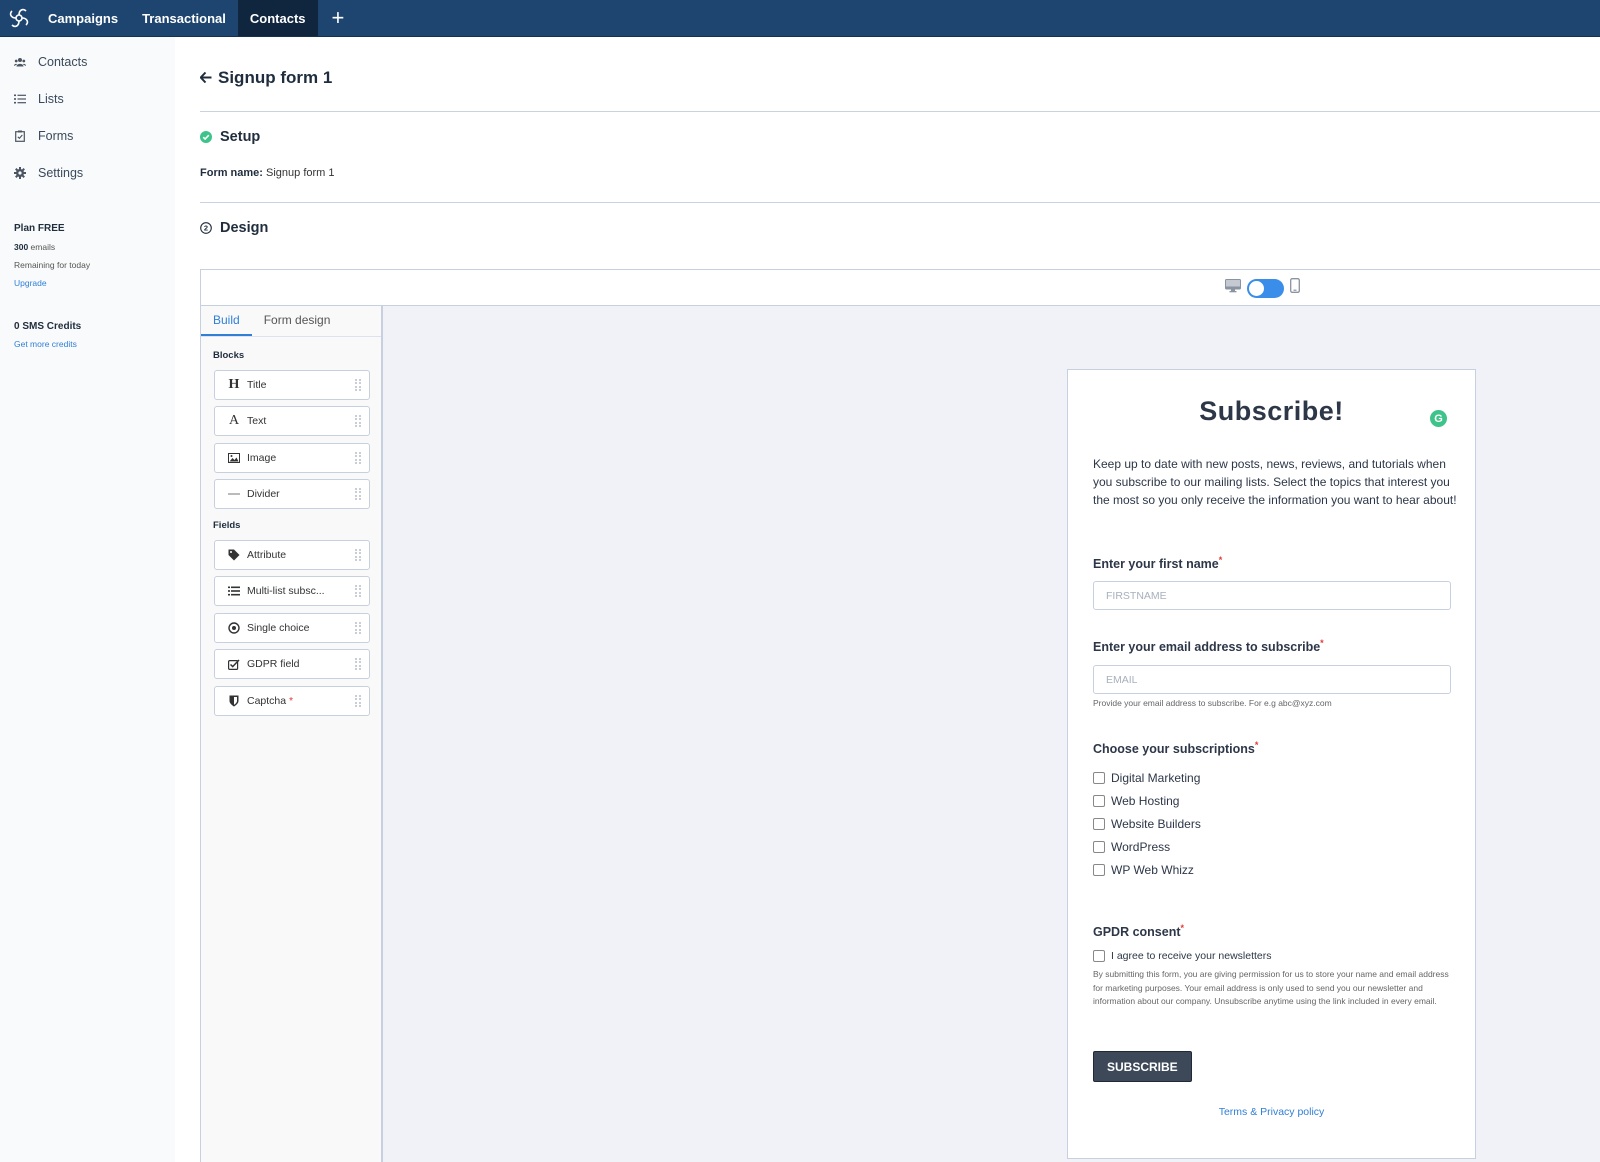 This screenshot has width=1600, height=1162. I want to click on block-image: Image, so click(292, 458).